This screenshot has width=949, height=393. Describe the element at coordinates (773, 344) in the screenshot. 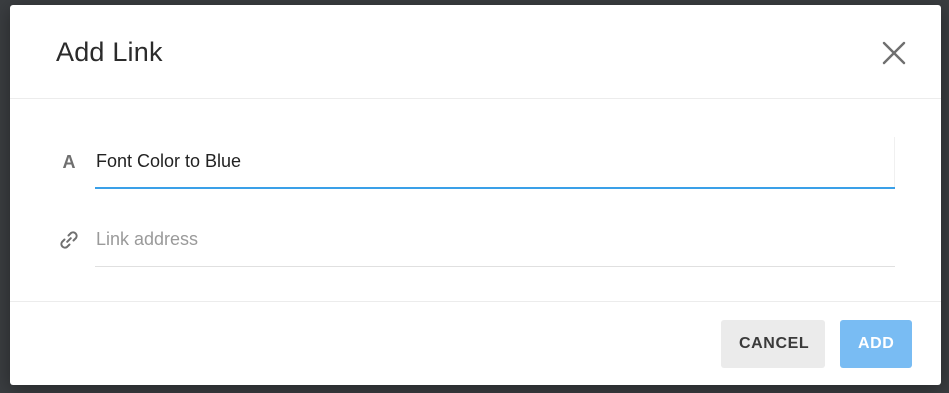

I see `cancel-button: CANCEL` at that location.